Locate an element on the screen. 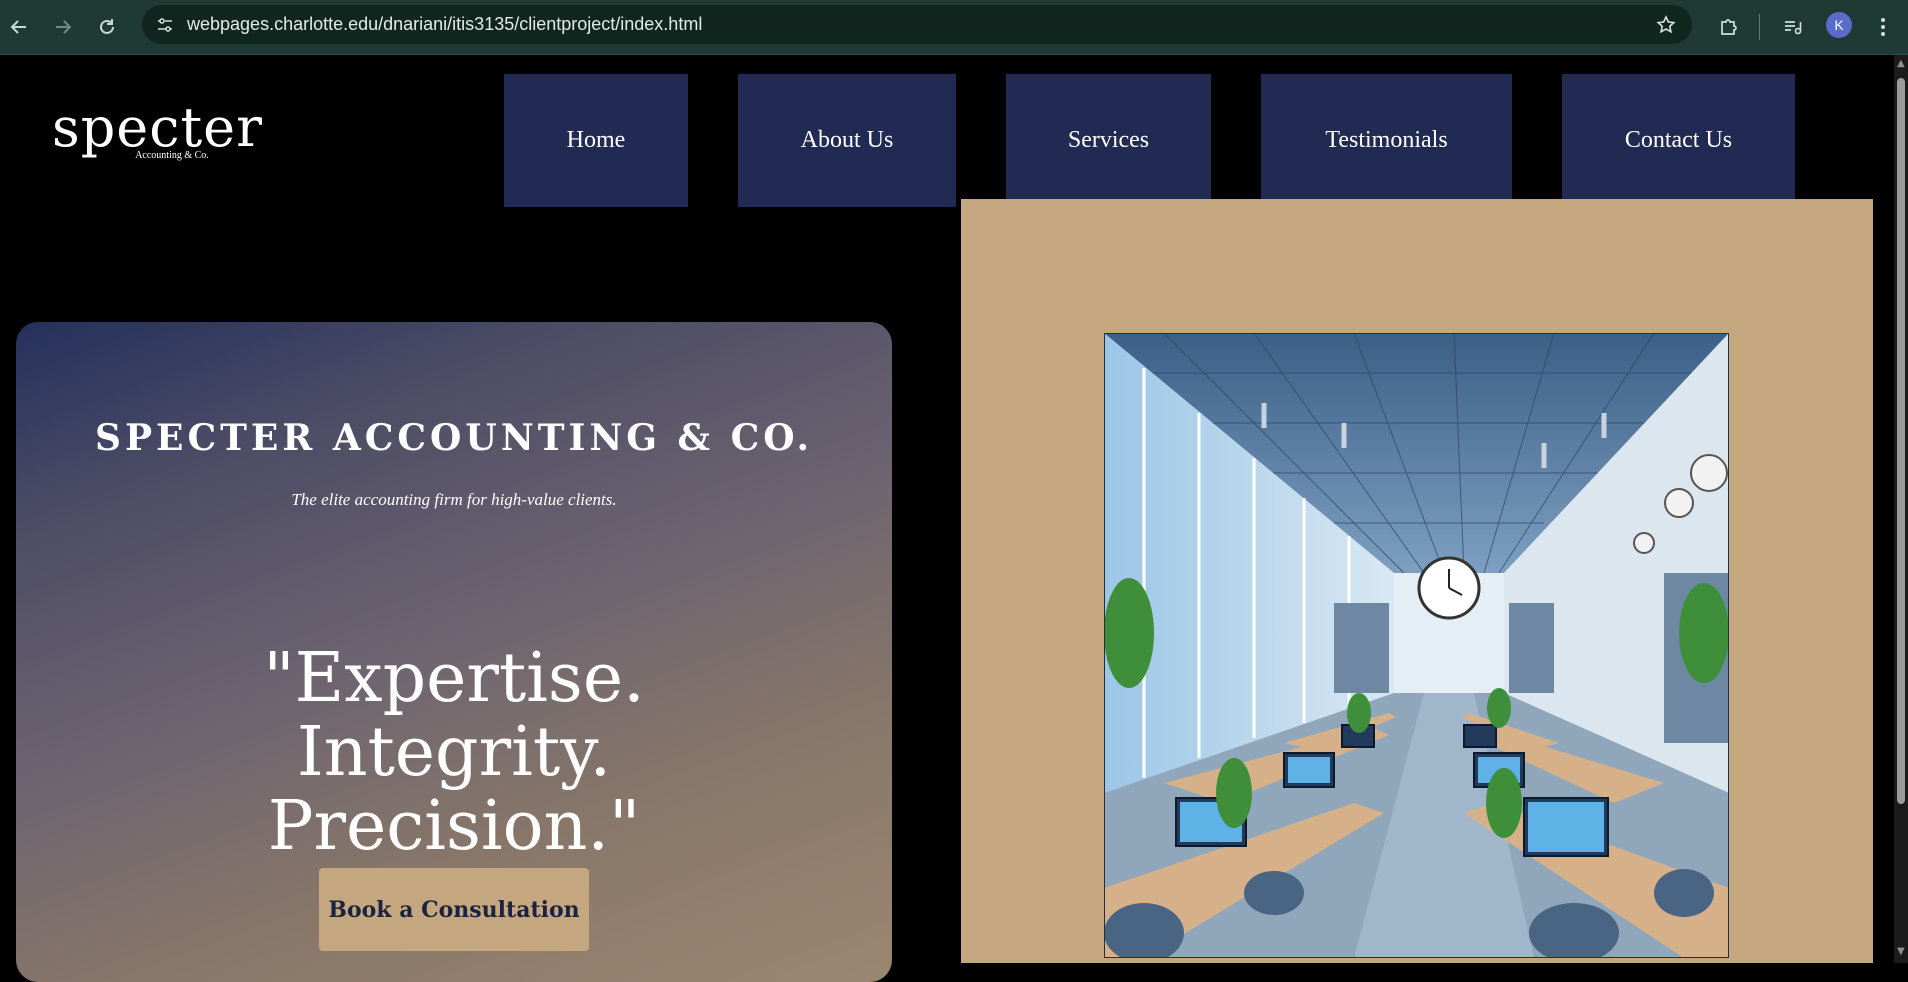 This screenshot has width=1908, height=982. nav-home: Home is located at coordinates (596, 140).